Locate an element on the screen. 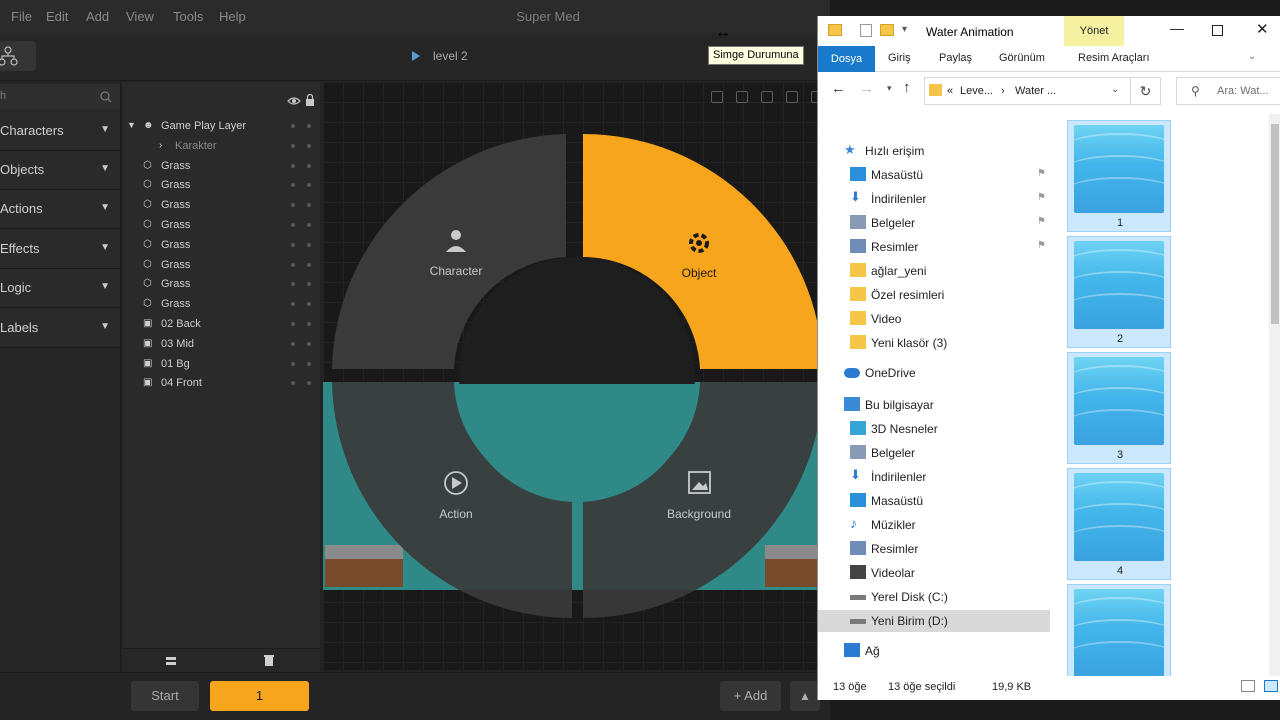  category-actions: Actions ▼ is located at coordinates (60, 209).